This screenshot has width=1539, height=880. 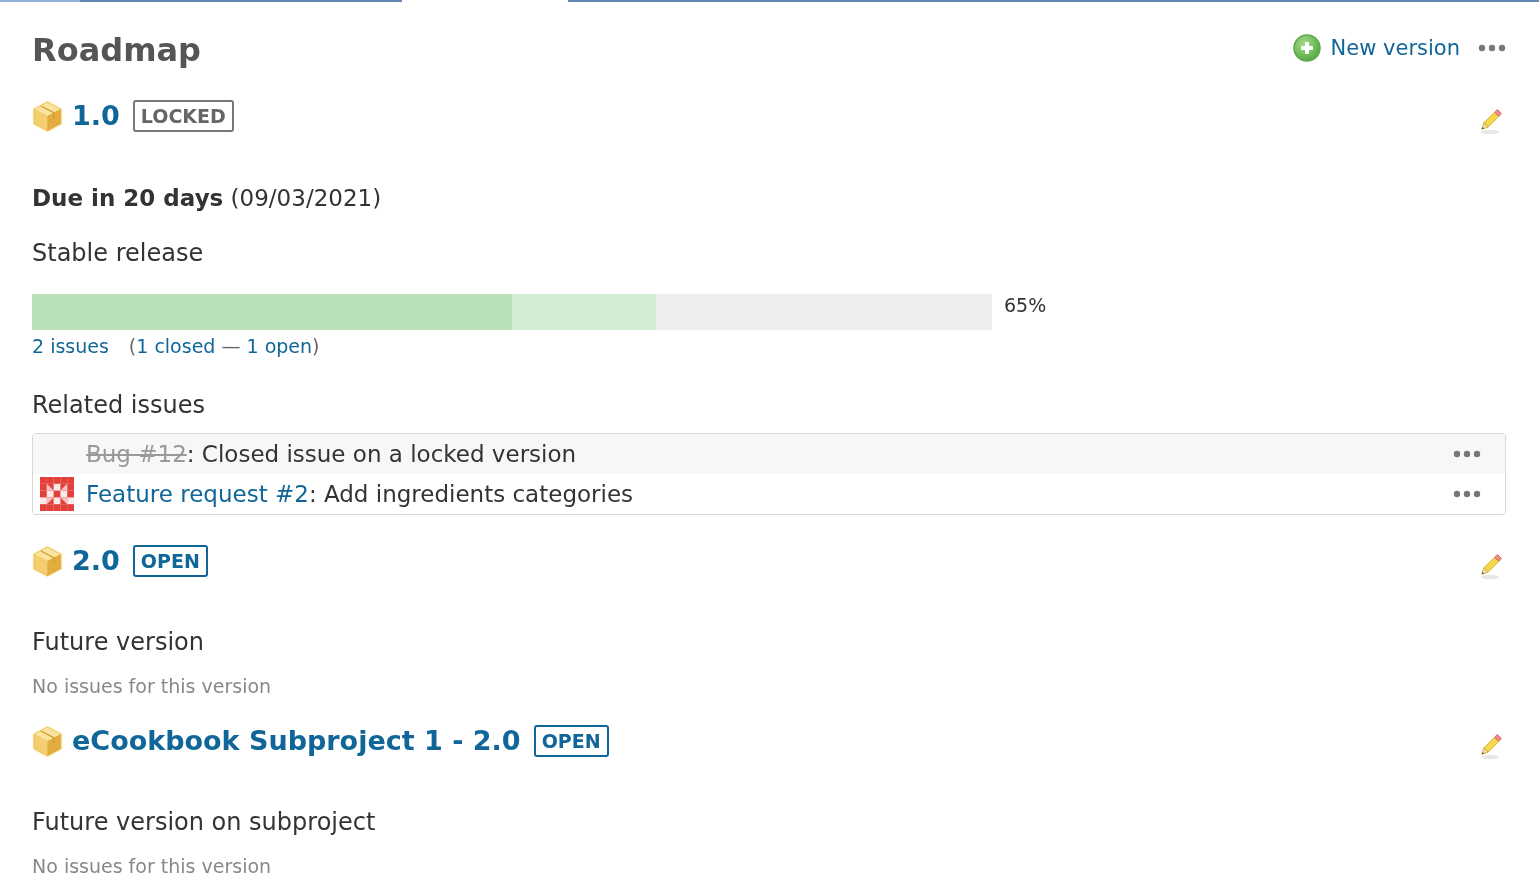 What do you see at coordinates (96, 561) in the screenshot?
I see `version-link: 2.0` at bounding box center [96, 561].